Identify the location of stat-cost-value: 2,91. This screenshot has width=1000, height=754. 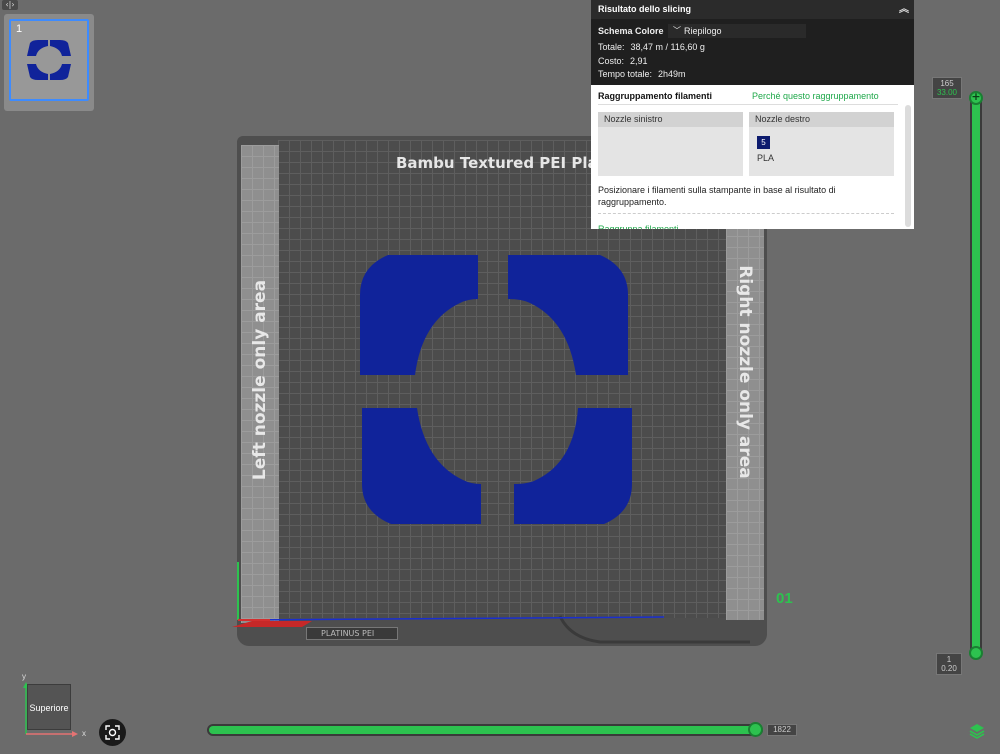
(639, 60).